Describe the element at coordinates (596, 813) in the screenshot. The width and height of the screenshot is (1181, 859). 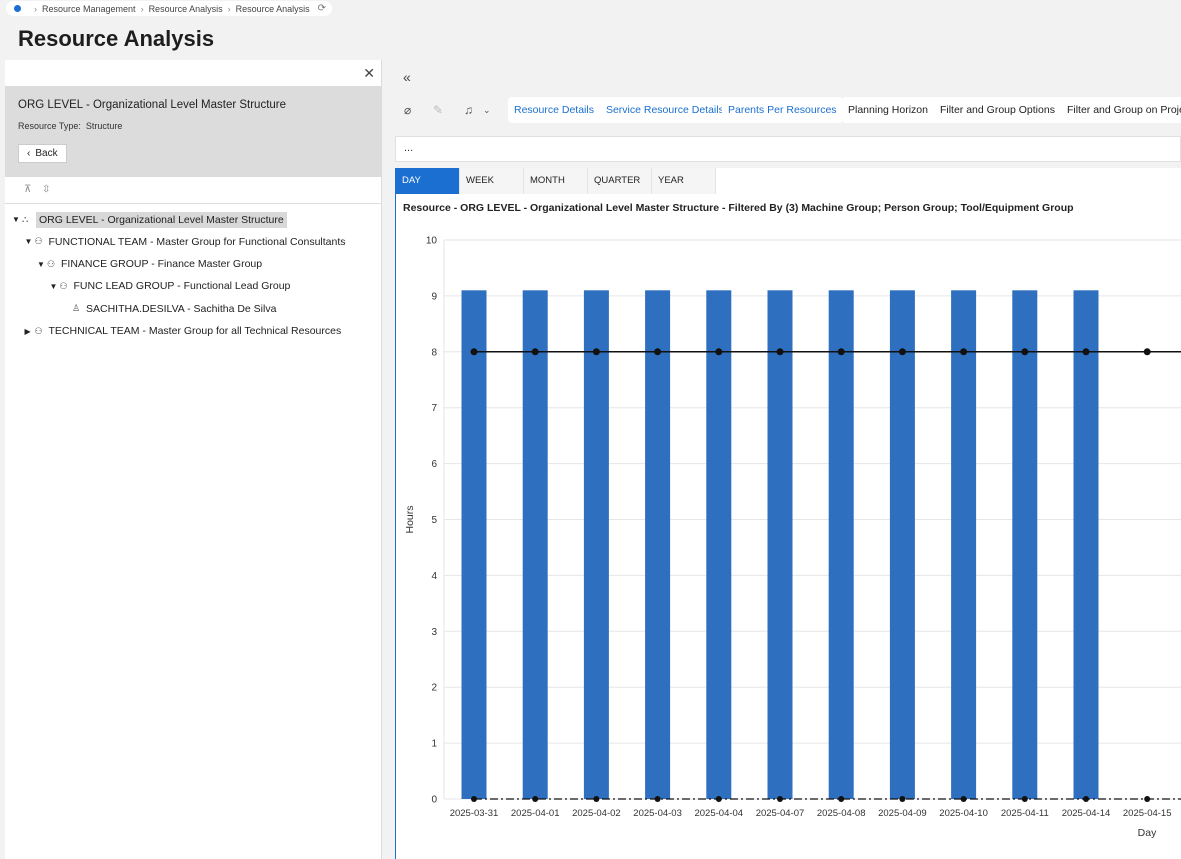
I see `x-tick-label: 2025-04-02` at that location.